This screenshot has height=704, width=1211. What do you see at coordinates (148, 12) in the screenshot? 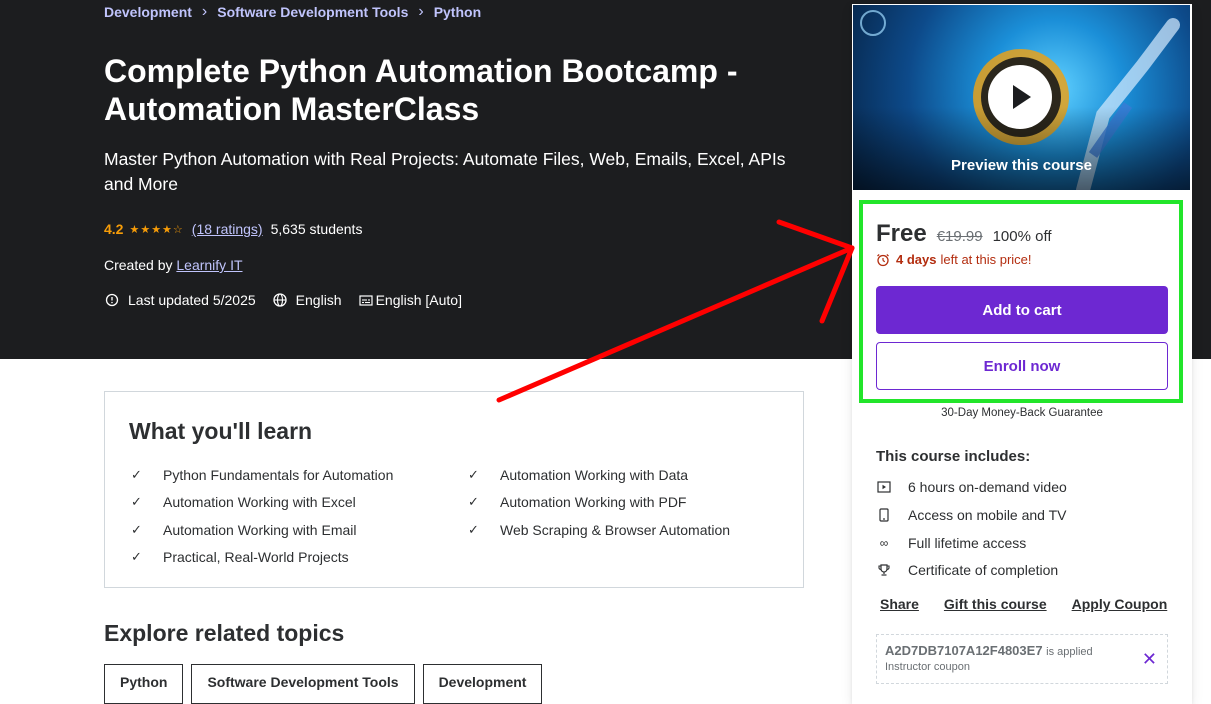
I see `breadcrumb-development: Development` at bounding box center [148, 12].